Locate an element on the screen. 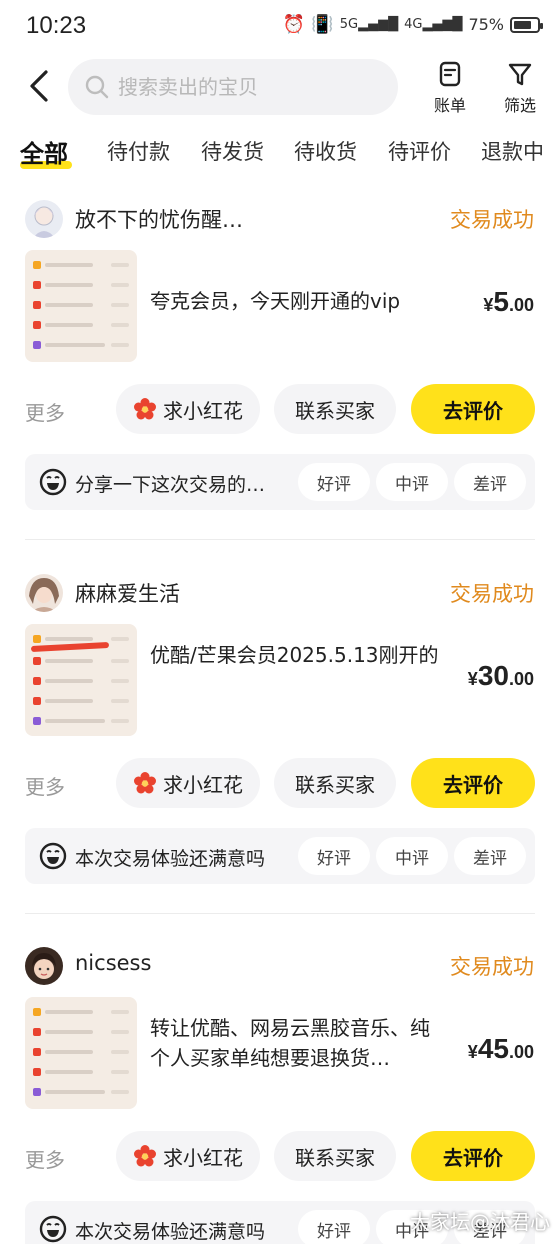 The image size is (560, 1244). status-icons: ⏰ 📳 5G▂▄▆█ 4G▂▄▆█ 75% is located at coordinates (412, 24).